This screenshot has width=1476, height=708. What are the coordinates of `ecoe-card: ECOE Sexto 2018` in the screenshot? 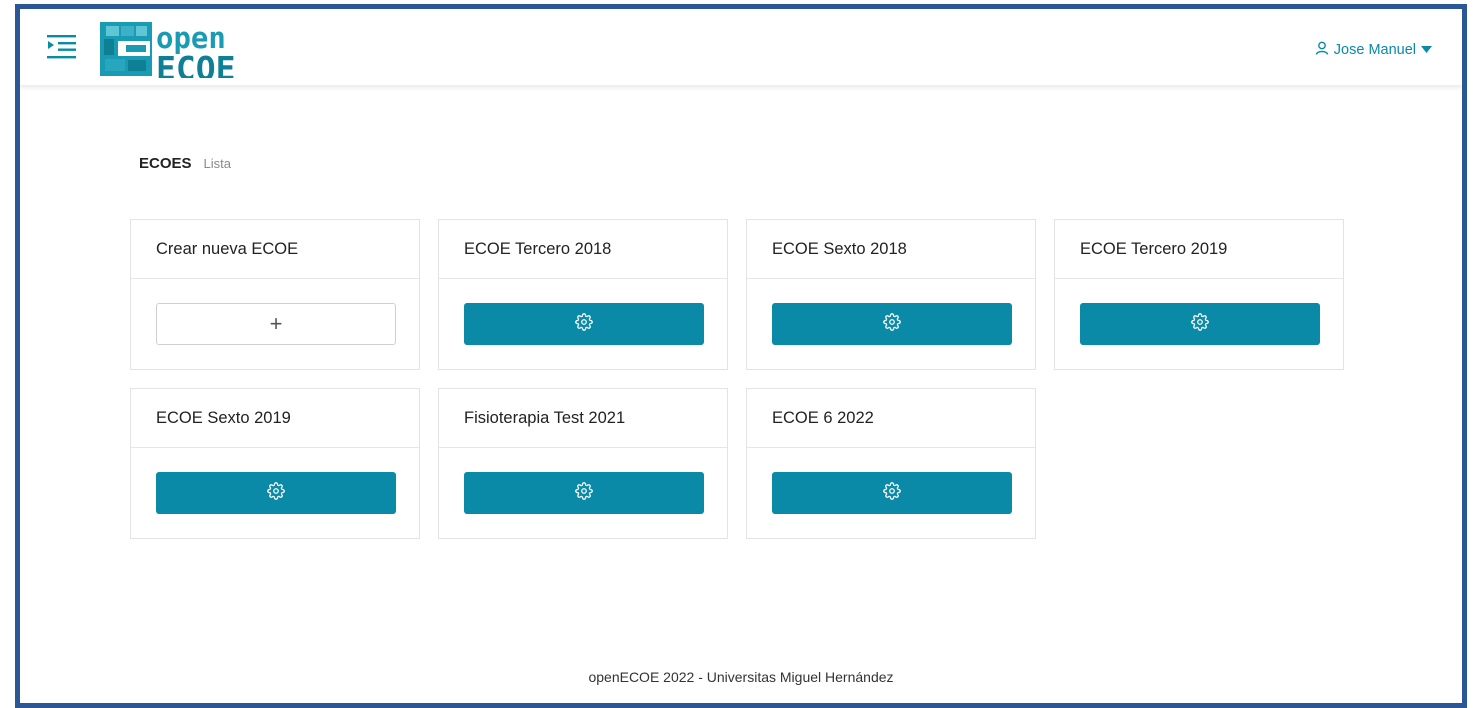 It's located at (891, 294).